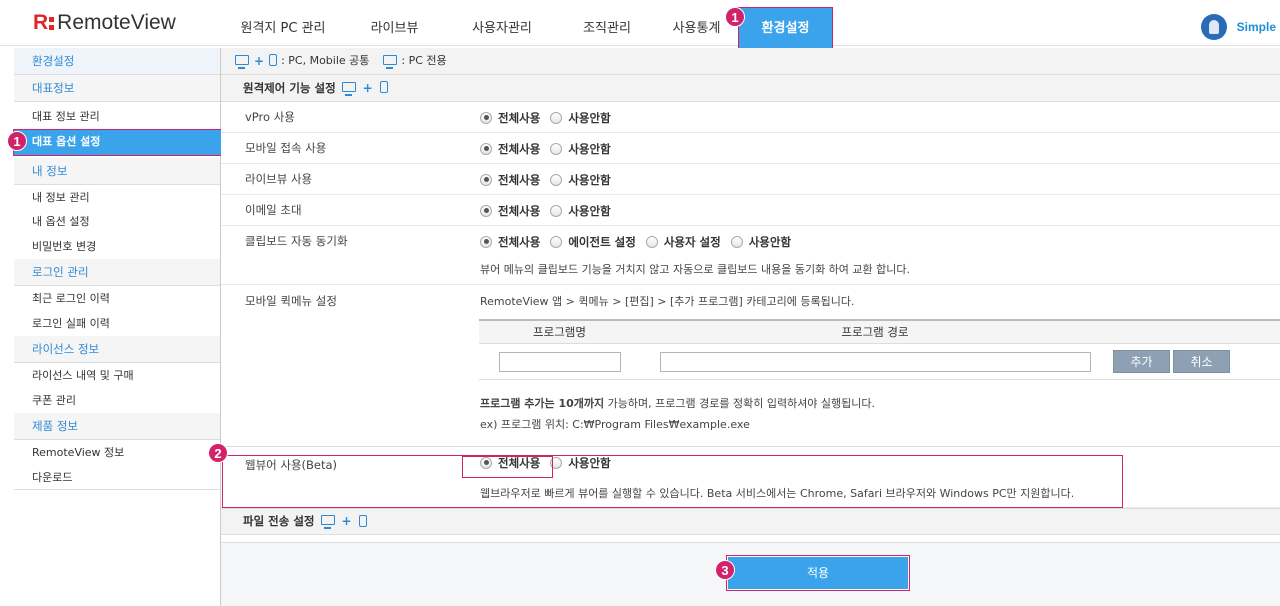  What do you see at coordinates (735, 17) in the screenshot?
I see `step-marker-1-top: 1` at bounding box center [735, 17].